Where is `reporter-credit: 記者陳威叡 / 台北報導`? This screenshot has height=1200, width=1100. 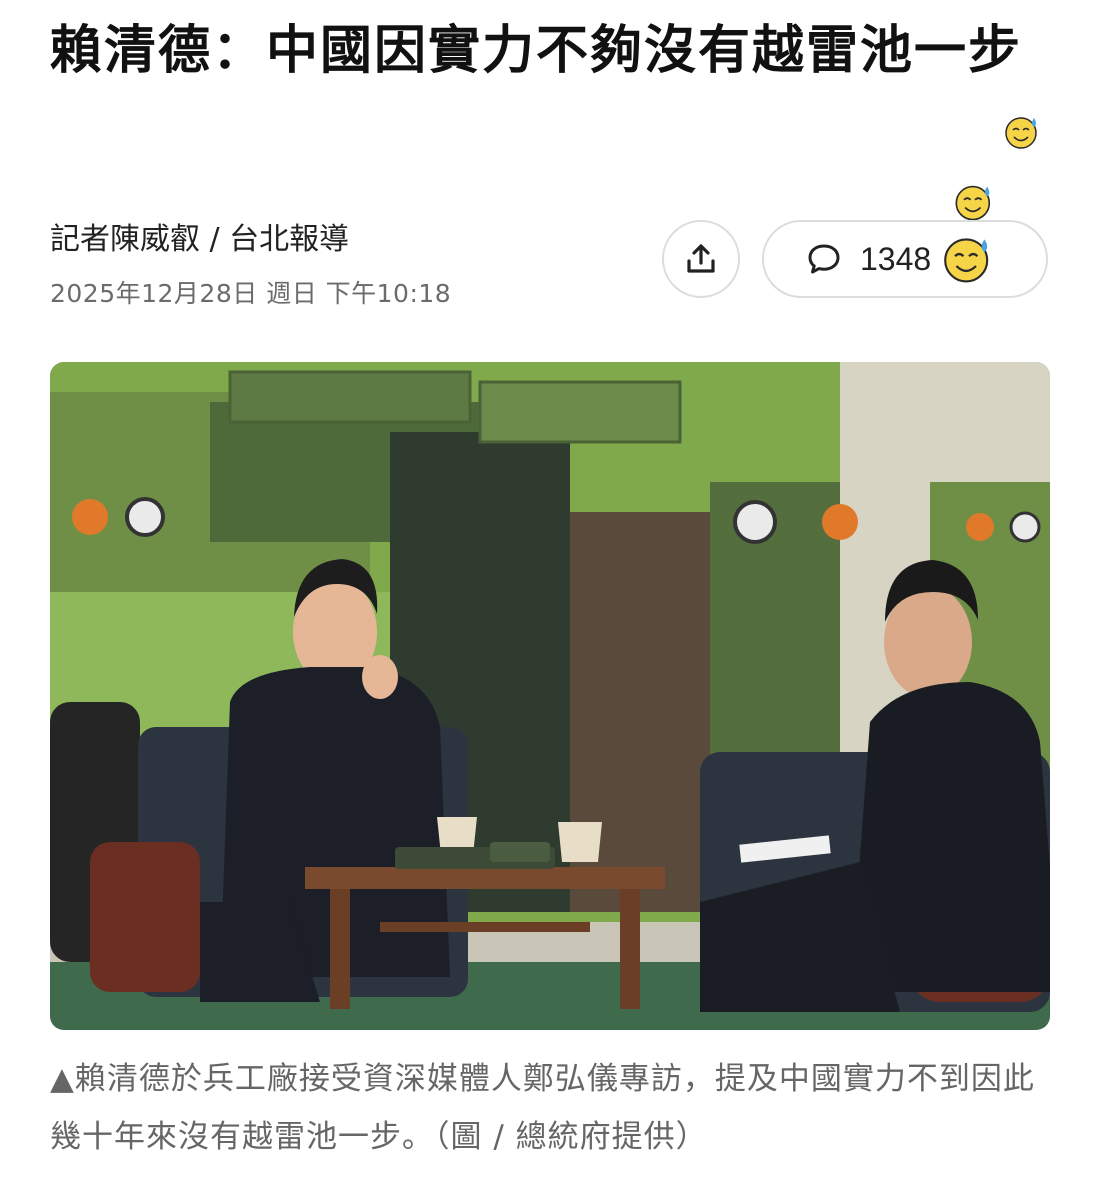
reporter-credit: 記者陳威叡 / 台北報導 is located at coordinates (200, 239).